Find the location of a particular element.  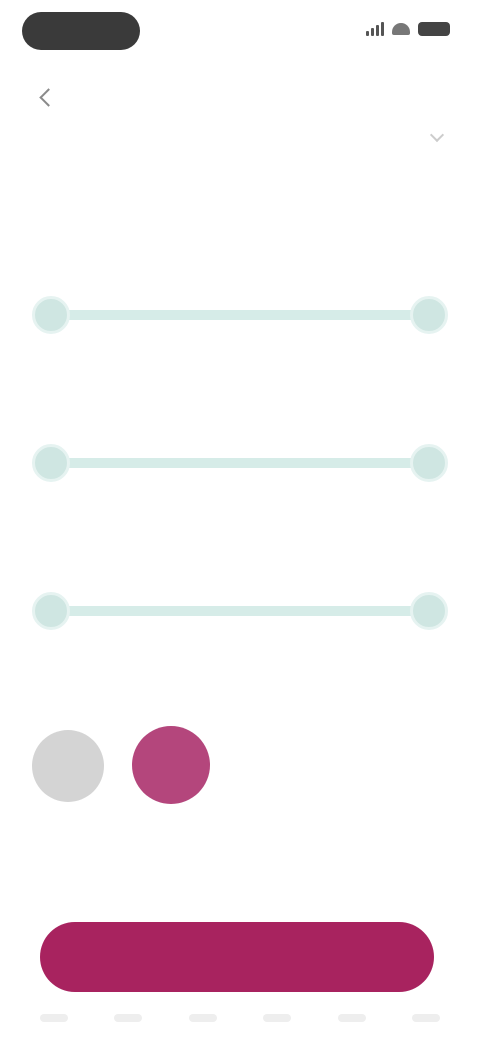

wifi-icon is located at coordinates (401, 29).